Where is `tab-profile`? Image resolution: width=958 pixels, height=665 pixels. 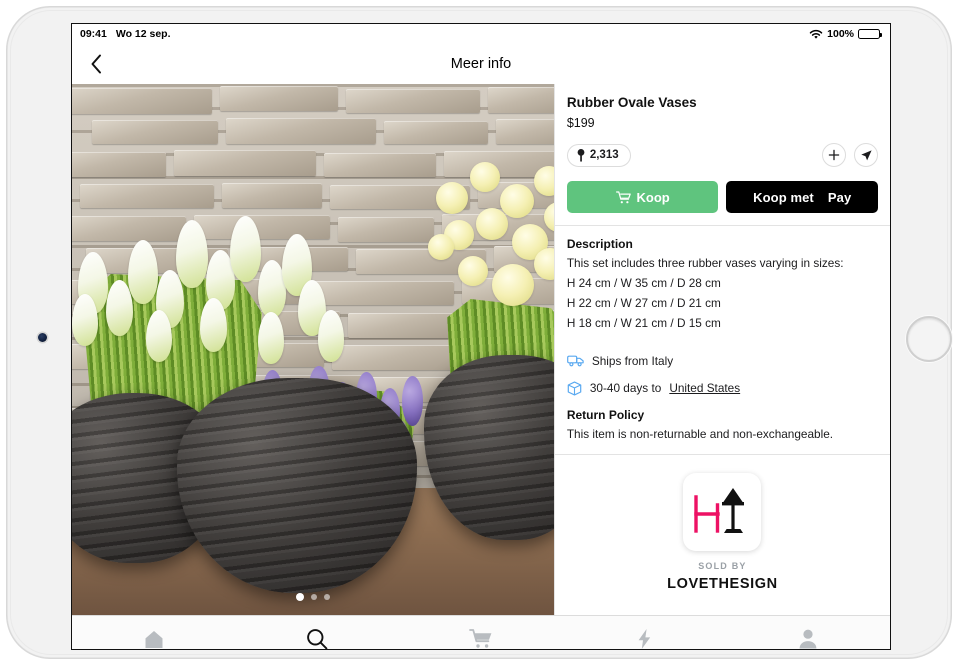 tab-profile is located at coordinates (808, 632).